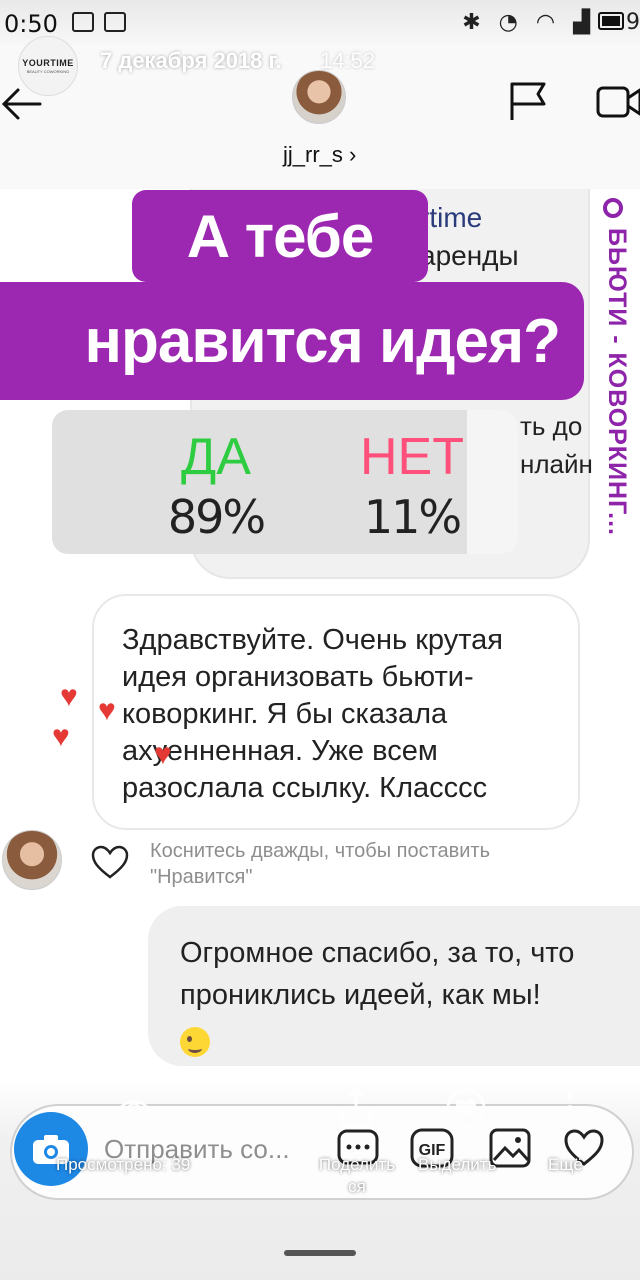 The image size is (640, 1280). What do you see at coordinates (319, 97) in the screenshot?
I see `avatar` at bounding box center [319, 97].